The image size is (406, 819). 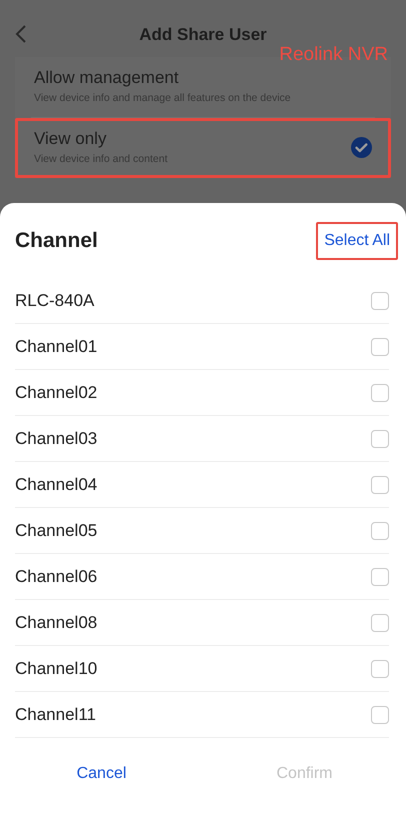 I want to click on check-circle-icon, so click(x=361, y=147).